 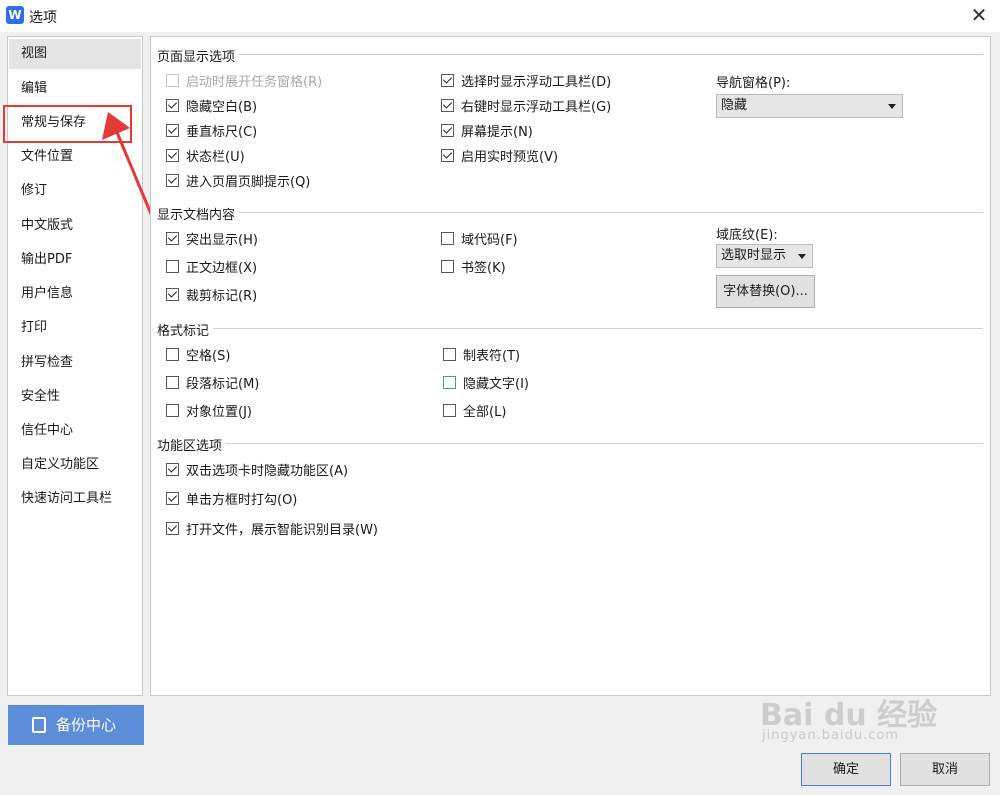 What do you see at coordinates (75, 157) in the screenshot?
I see `sidebar-item-file-location: 文件位置` at bounding box center [75, 157].